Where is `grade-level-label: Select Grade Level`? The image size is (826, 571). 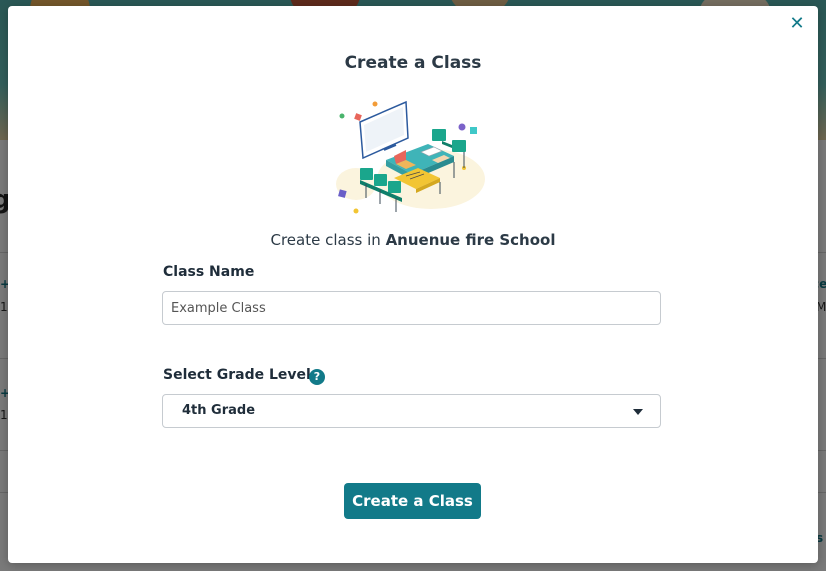
grade-level-label: Select Grade Level is located at coordinates (237, 375).